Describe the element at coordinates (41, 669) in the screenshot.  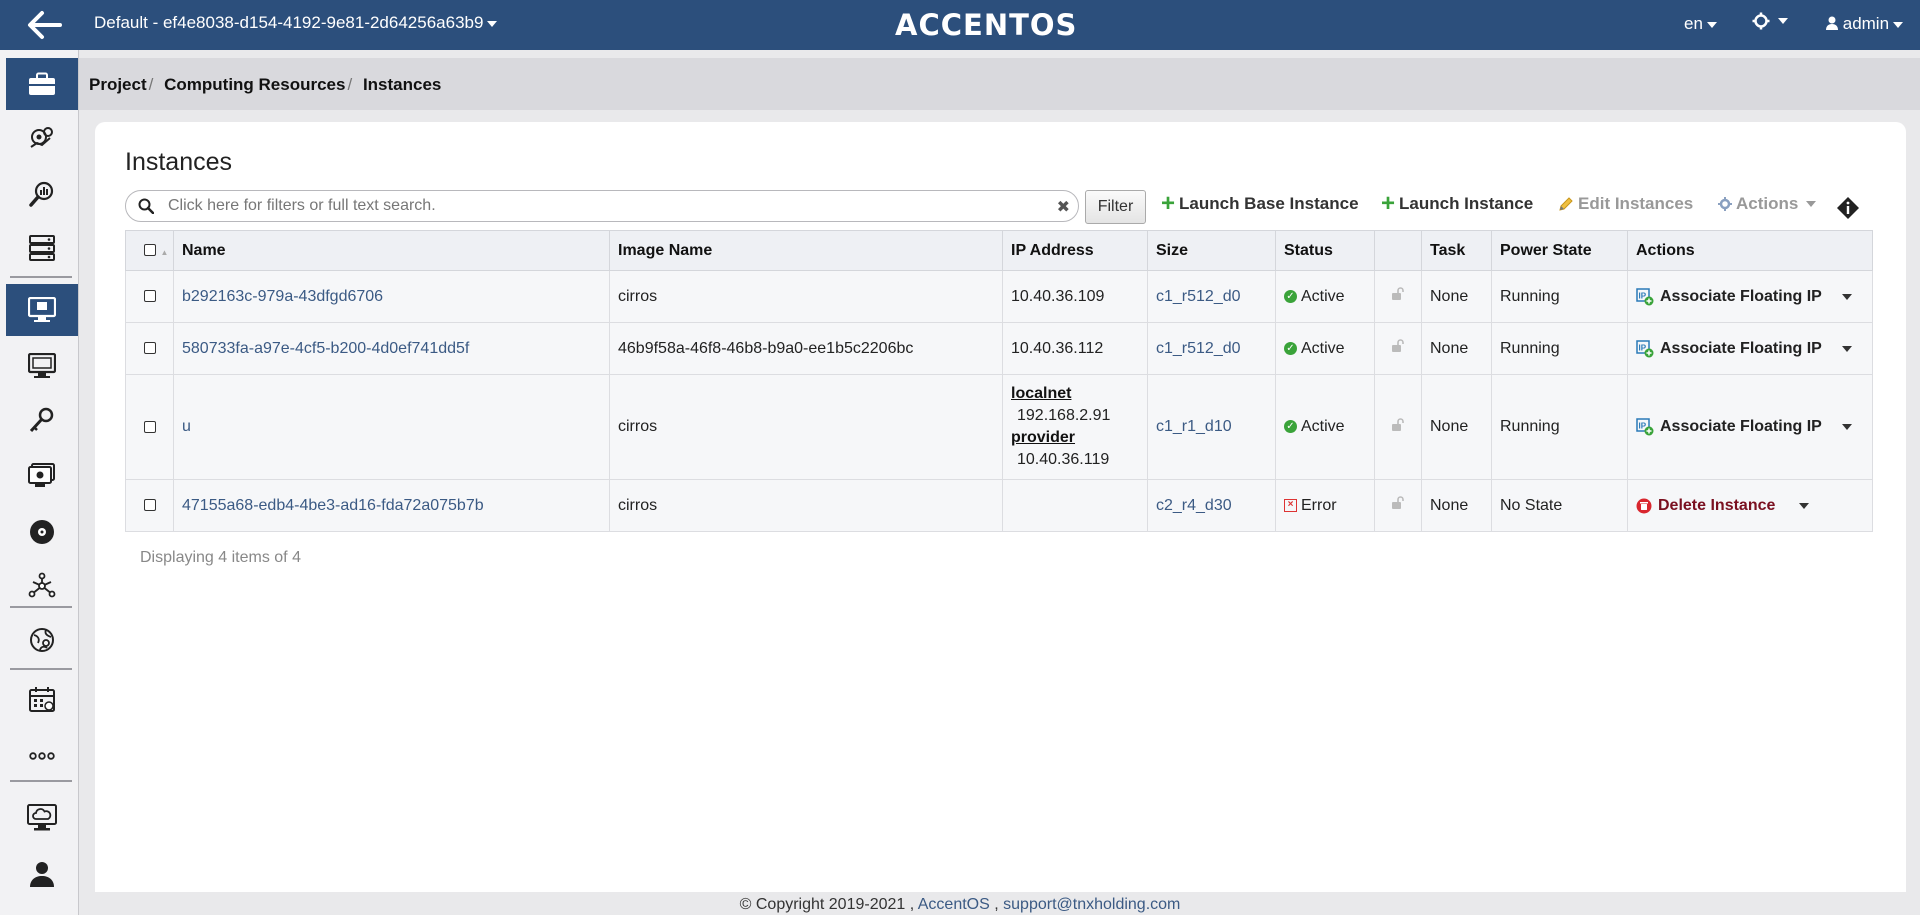
I see `sidebar-divider` at that location.